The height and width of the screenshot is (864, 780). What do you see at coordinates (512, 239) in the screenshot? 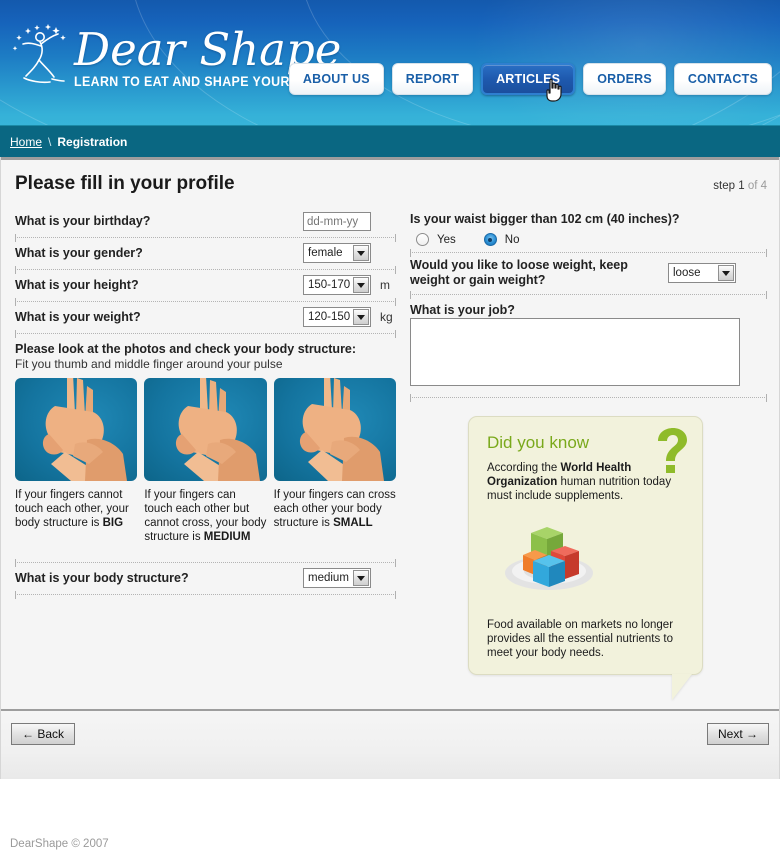
I see `waist-radio-no-label: No` at bounding box center [512, 239].